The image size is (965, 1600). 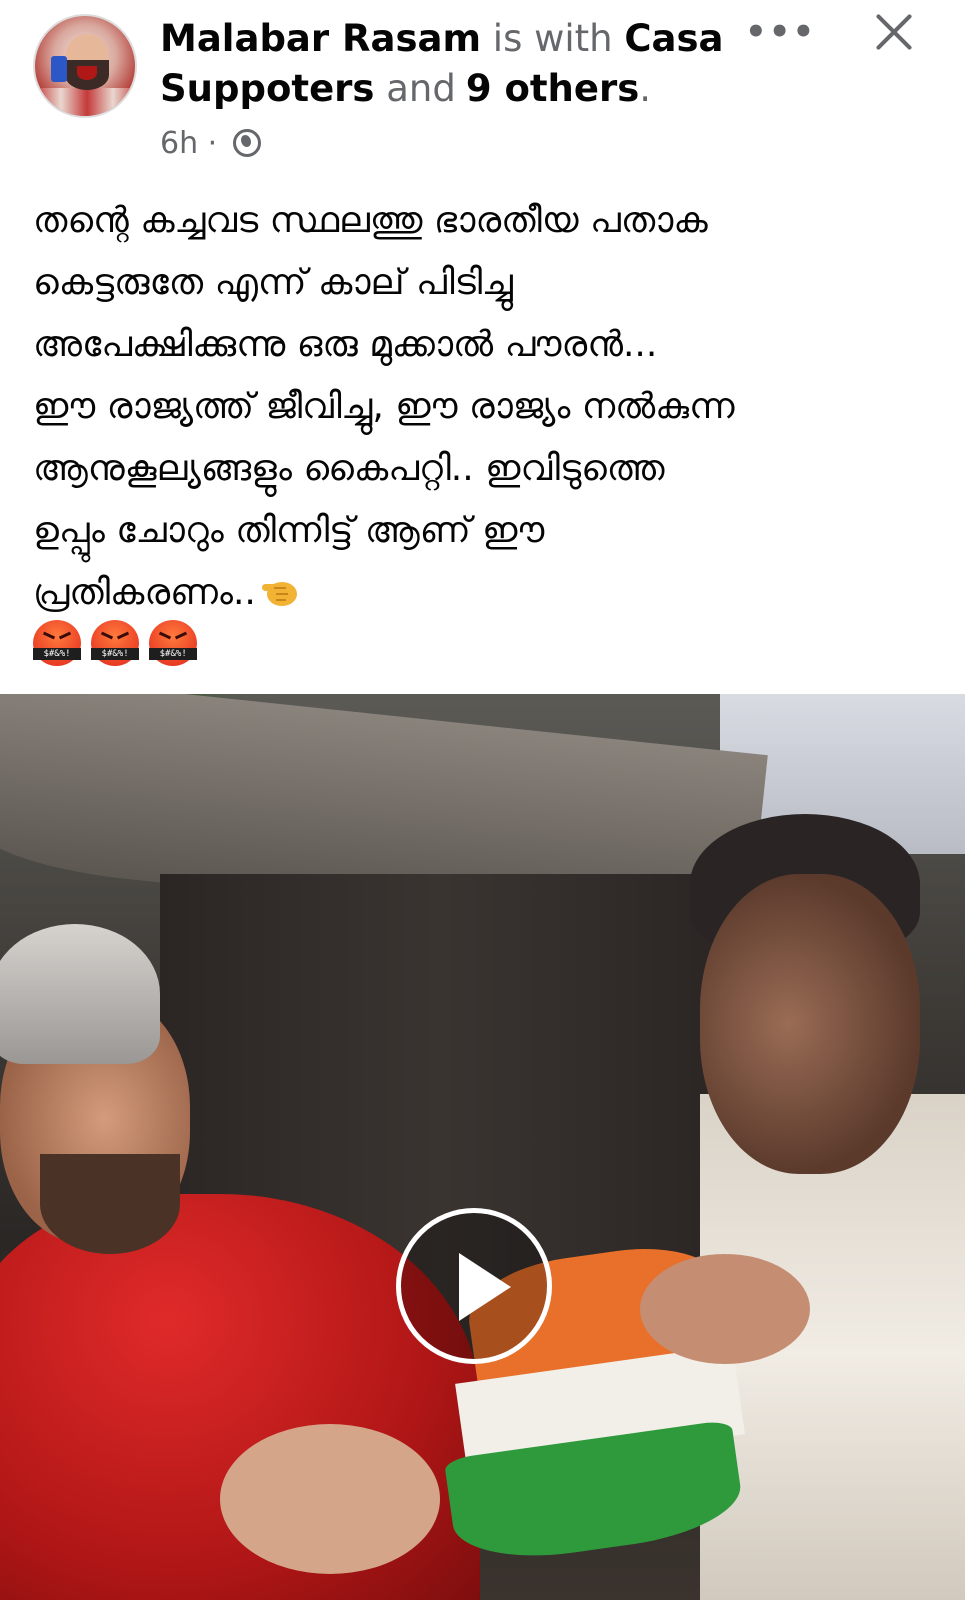 I want to click on post-title-line-2: Suppoters and 9 others., so click(x=405, y=89).